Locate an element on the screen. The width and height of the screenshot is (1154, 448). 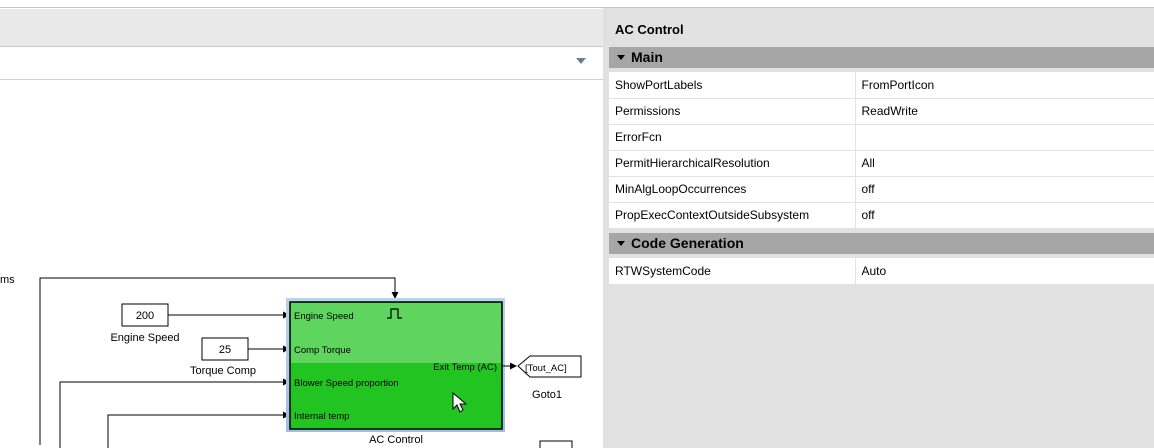
property-row: MinAlgLoopOccurrences off is located at coordinates (881, 189).